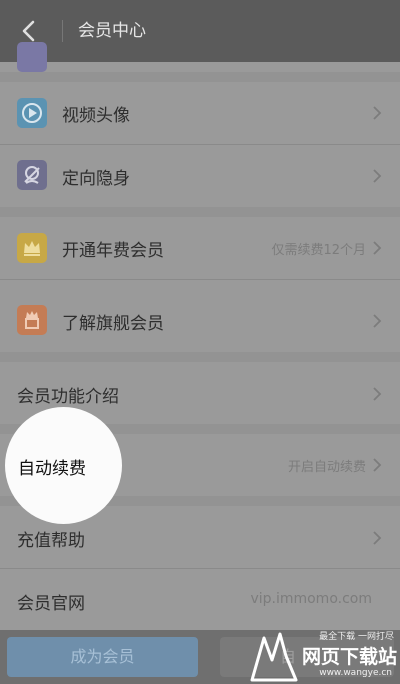 Image resolution: width=400 pixels, height=684 pixels. Describe the element at coordinates (62, 31) in the screenshot. I see `divider` at that location.